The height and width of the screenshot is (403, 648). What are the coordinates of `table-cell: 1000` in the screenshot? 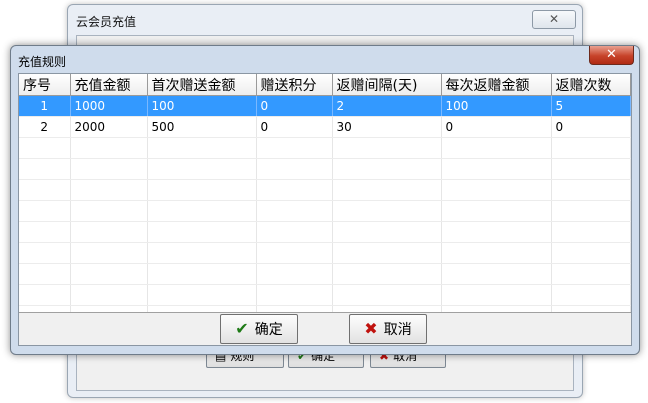 It's located at (109, 106).